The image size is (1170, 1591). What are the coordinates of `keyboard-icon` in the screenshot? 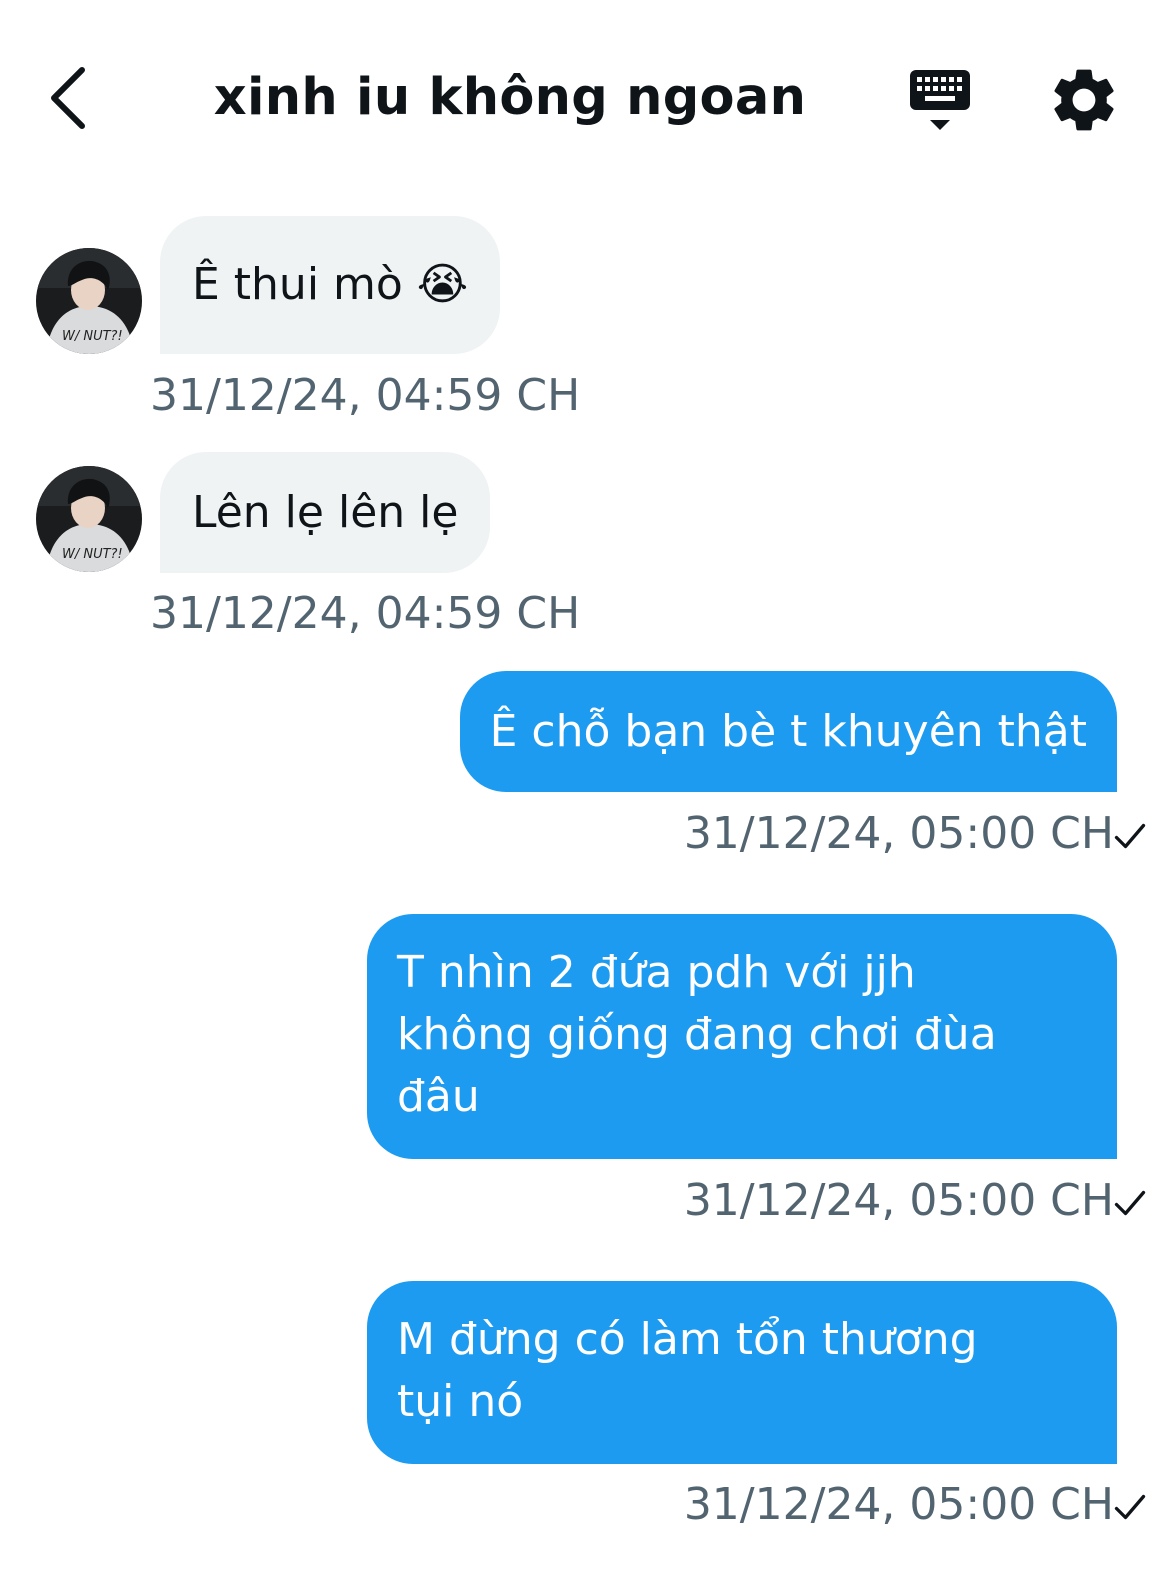 It's located at (940, 100).